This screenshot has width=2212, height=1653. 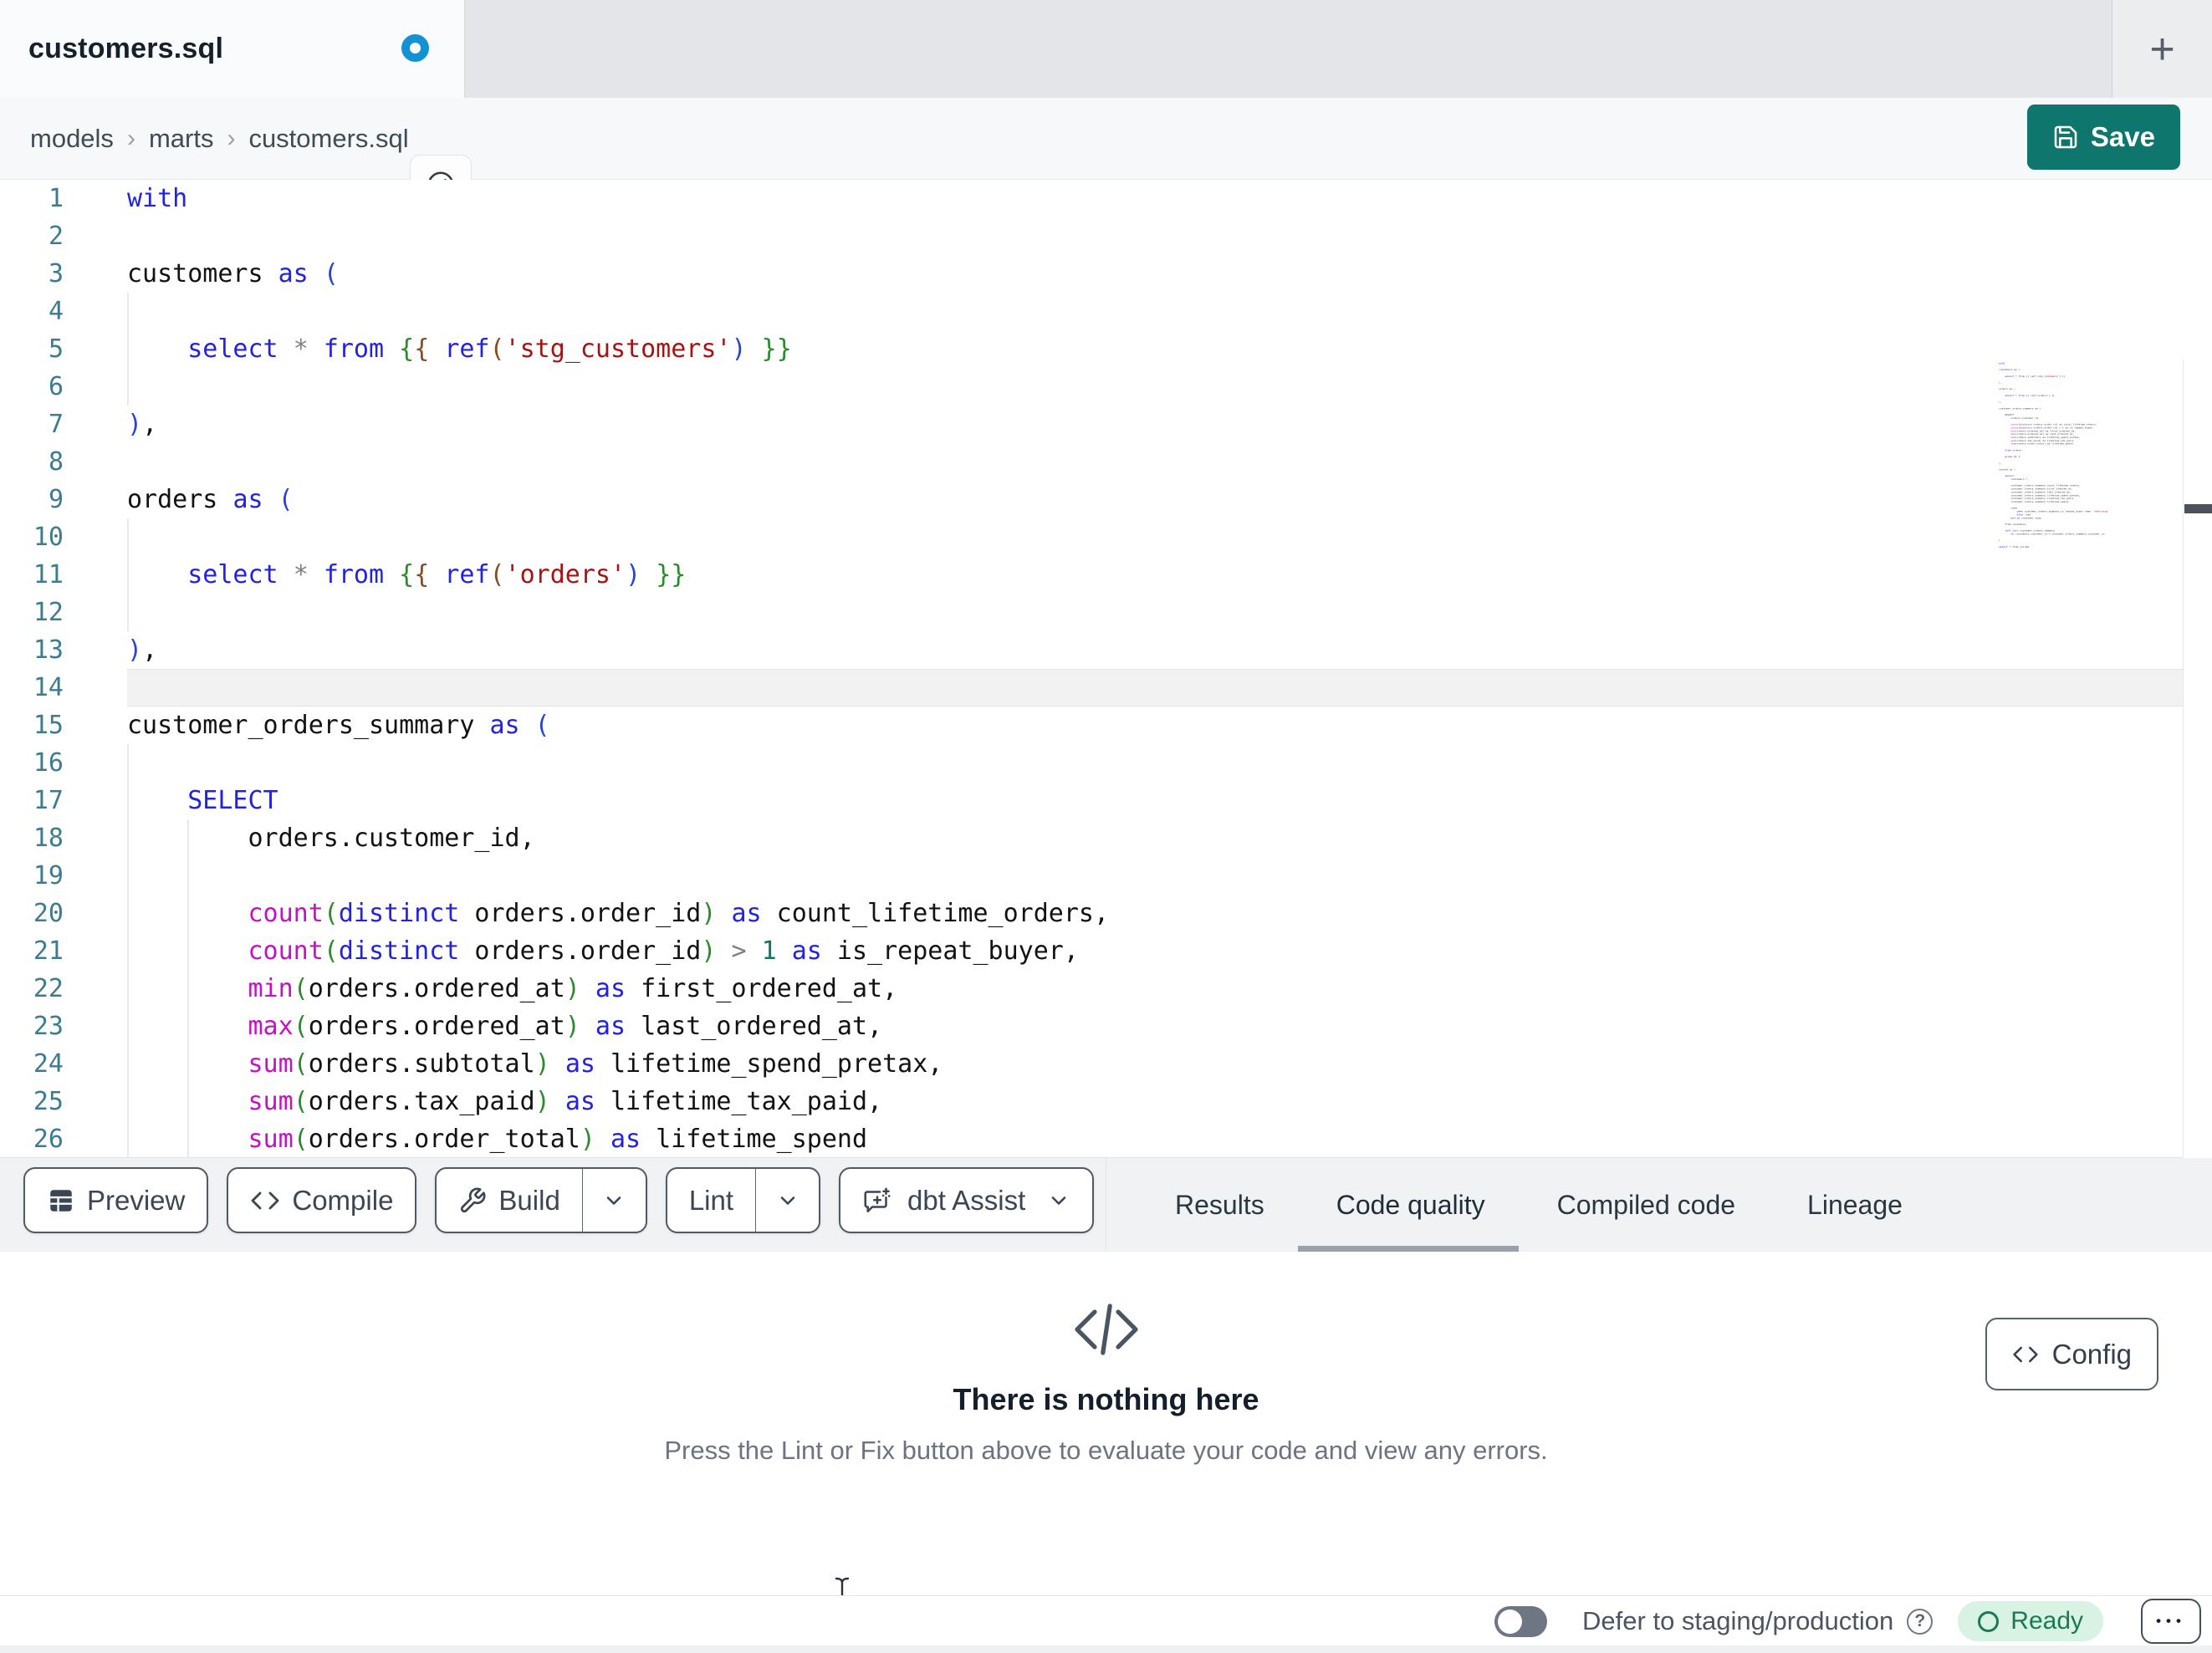 I want to click on code-line: 1 with, so click(x=1000, y=198).